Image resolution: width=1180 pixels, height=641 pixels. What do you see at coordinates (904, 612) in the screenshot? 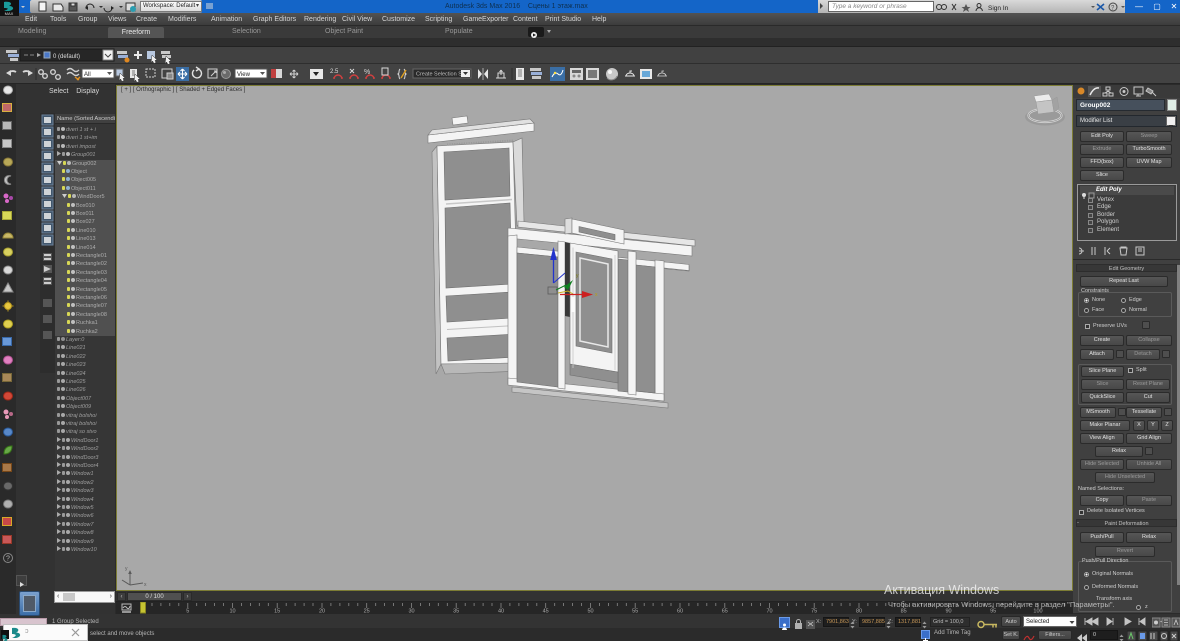
I see `svg-text: 85` at bounding box center [904, 612].